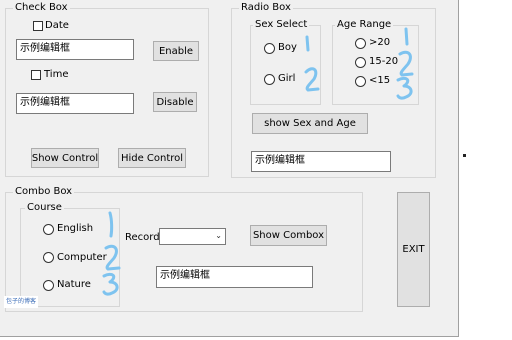 This screenshot has width=512, height=340. Describe the element at coordinates (21, 302) in the screenshot. I see `watermark: 包子的博客` at that location.